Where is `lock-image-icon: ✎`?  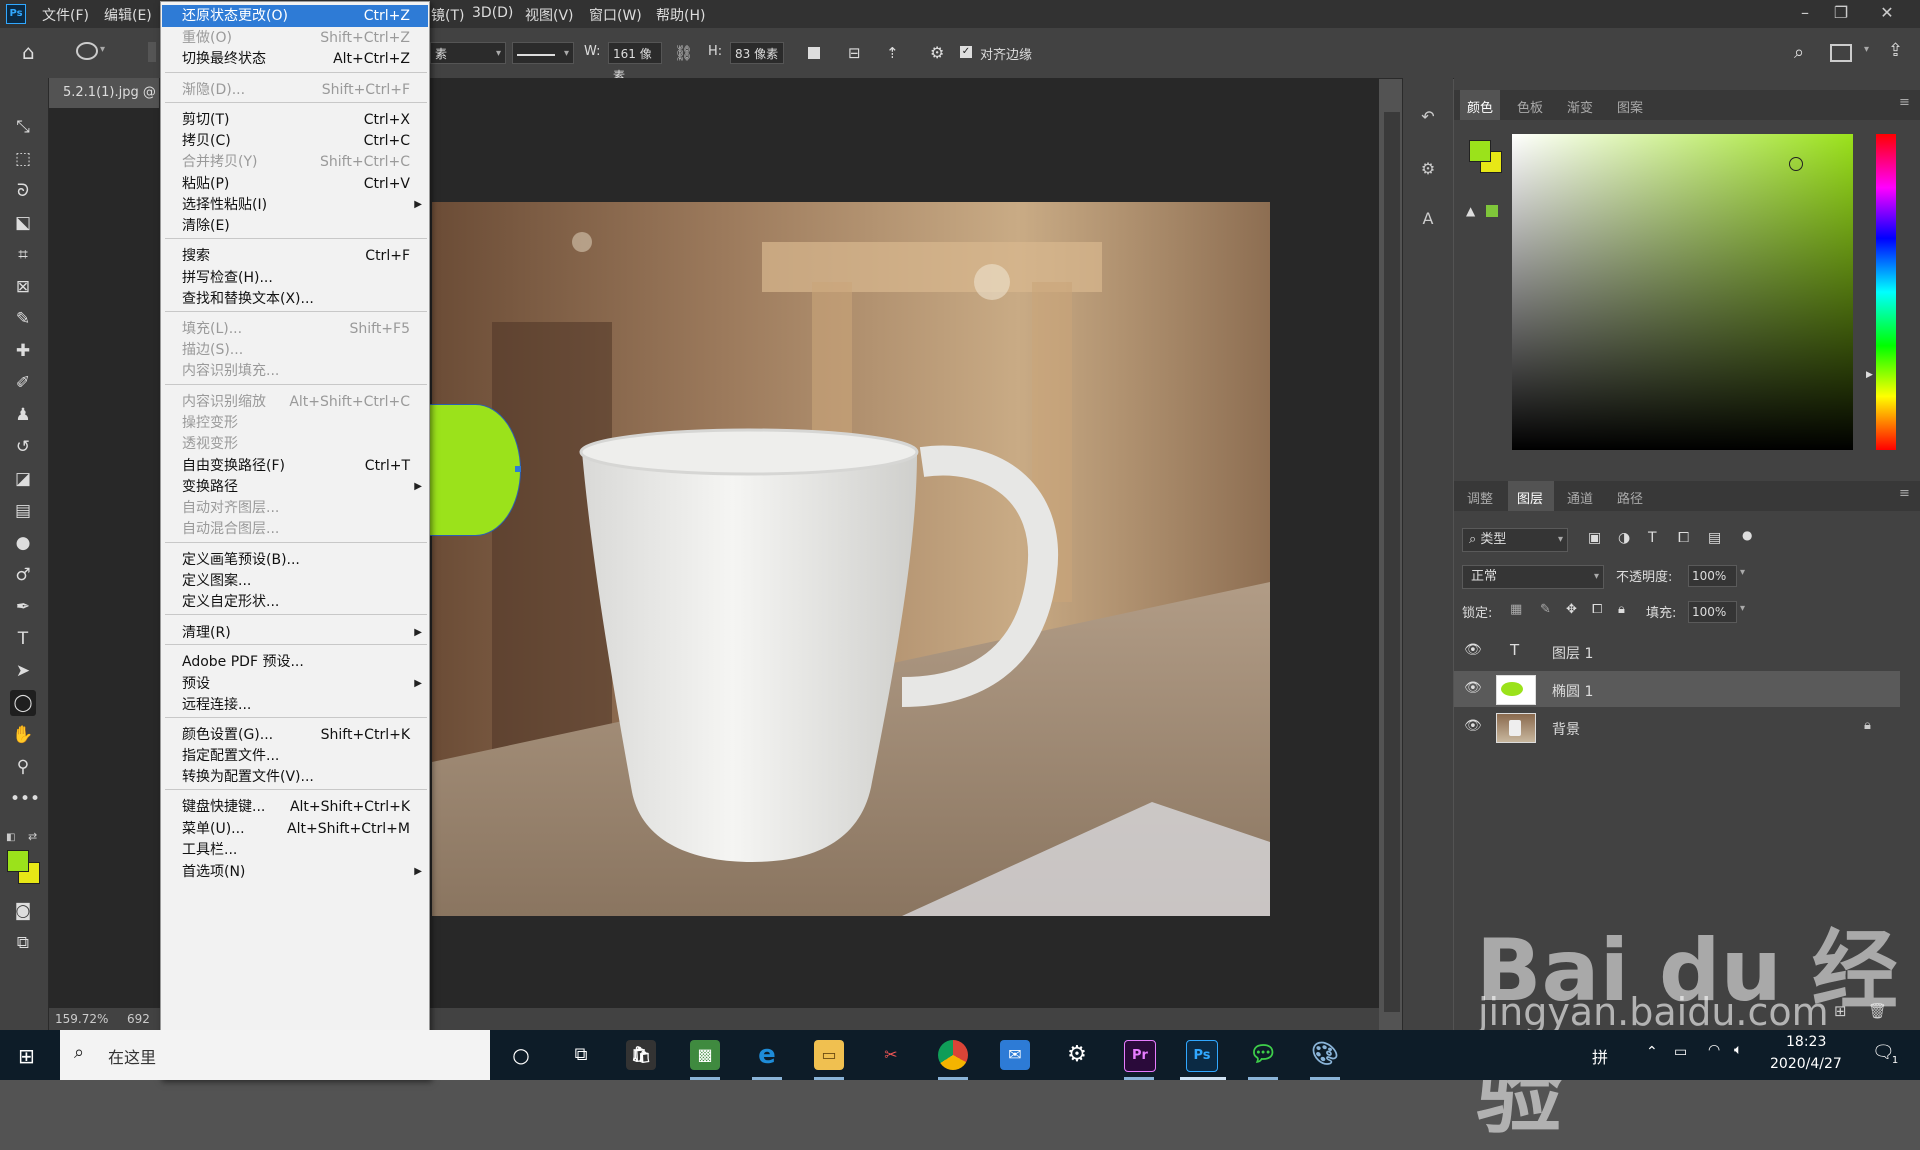 lock-image-icon: ✎ is located at coordinates (1545, 609).